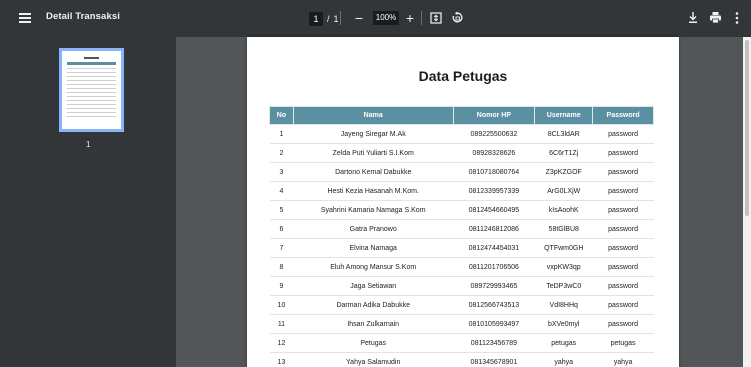 The height and width of the screenshot is (367, 751). What do you see at coordinates (373, 210) in the screenshot?
I see `cell-nama: Syahrini Kamaria Namaga S.Kom` at bounding box center [373, 210].